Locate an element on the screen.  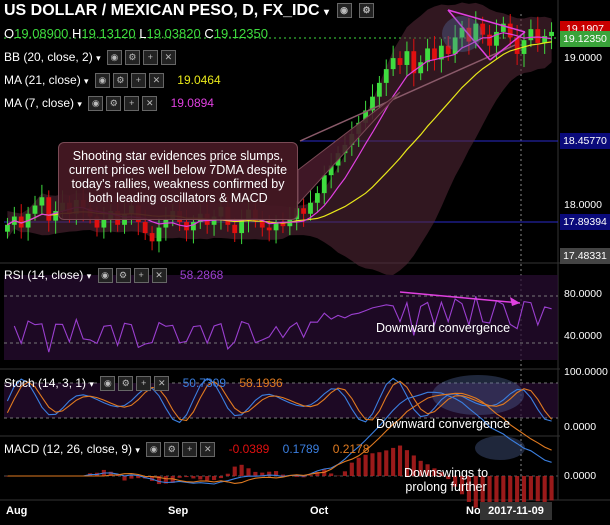
x-label-aug: Aug is located at coordinates (17, 511).